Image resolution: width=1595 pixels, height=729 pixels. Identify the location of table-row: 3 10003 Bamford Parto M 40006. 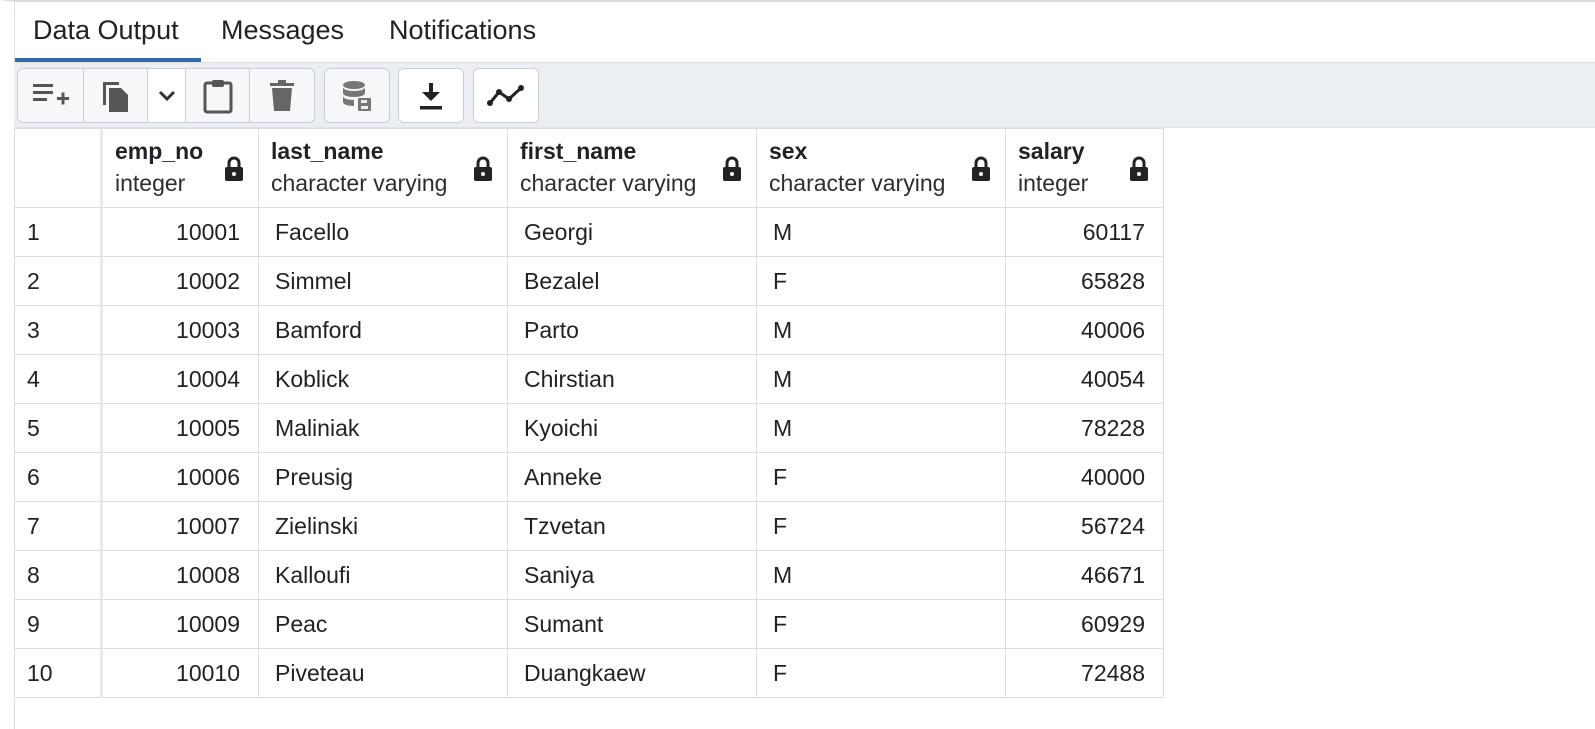
(589, 330).